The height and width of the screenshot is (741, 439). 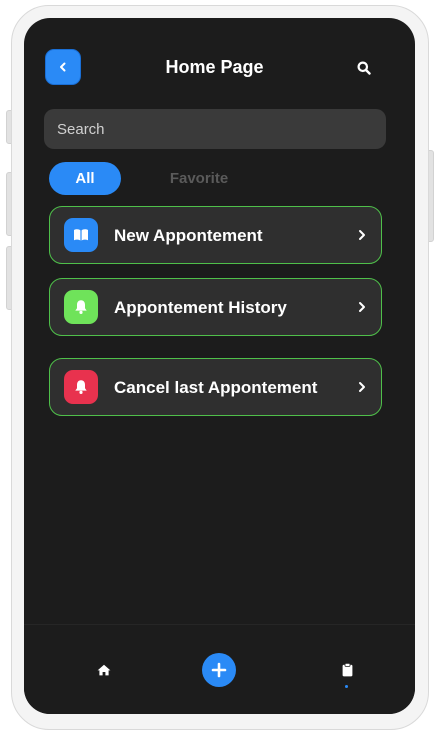 I want to click on tab-all-label: All, so click(x=85, y=178).